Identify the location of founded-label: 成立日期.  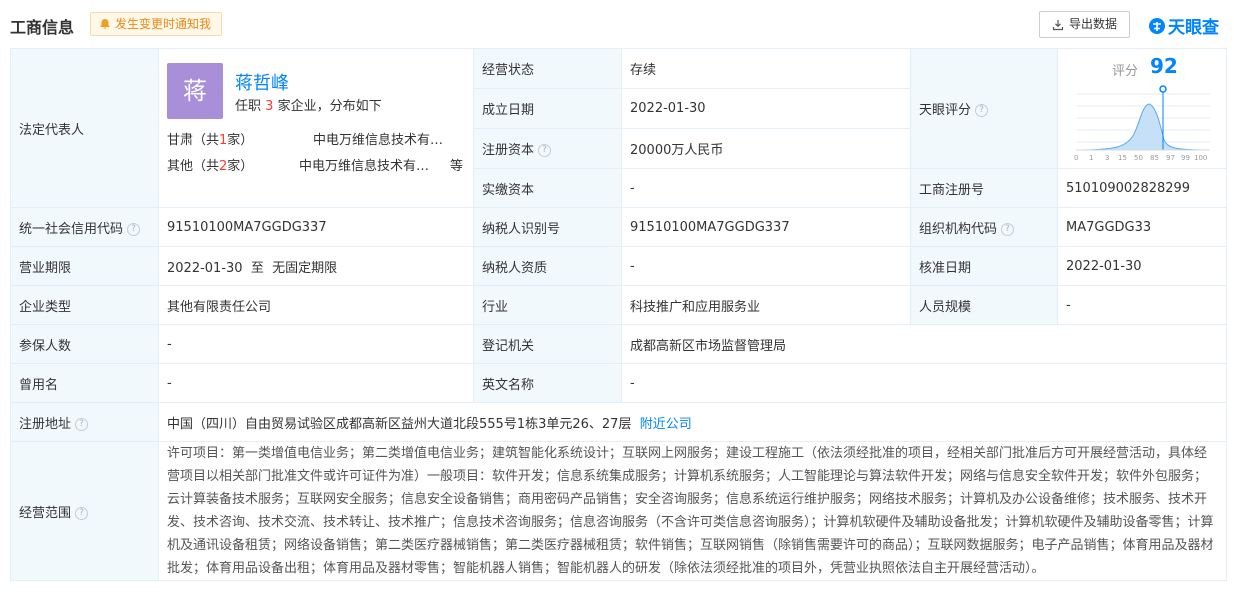
(547, 108).